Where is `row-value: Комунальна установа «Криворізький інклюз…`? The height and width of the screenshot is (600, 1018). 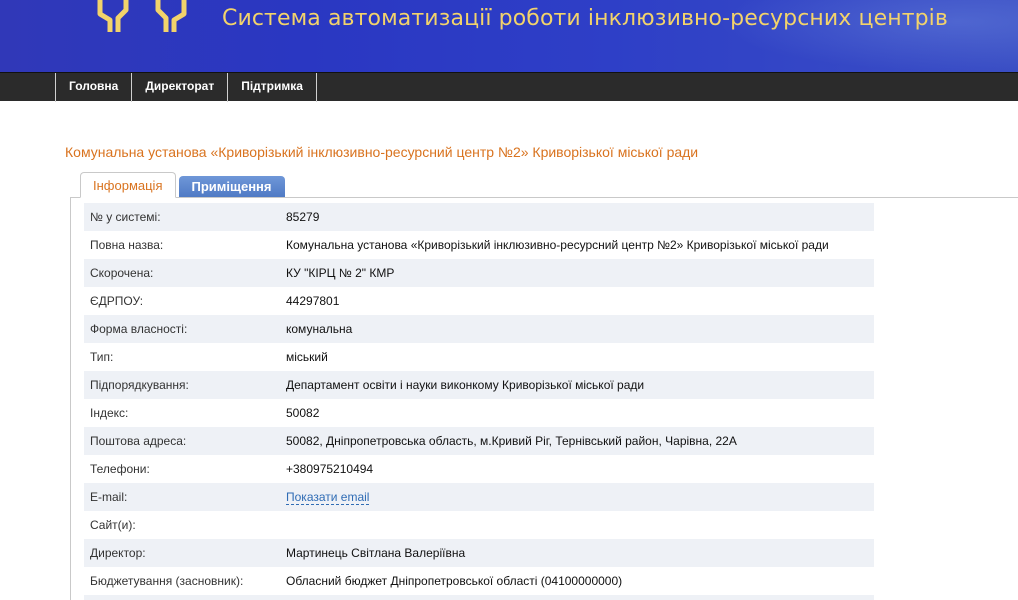
row-value: Комунальна установа «Криворізький інклюз… is located at coordinates (580, 245).